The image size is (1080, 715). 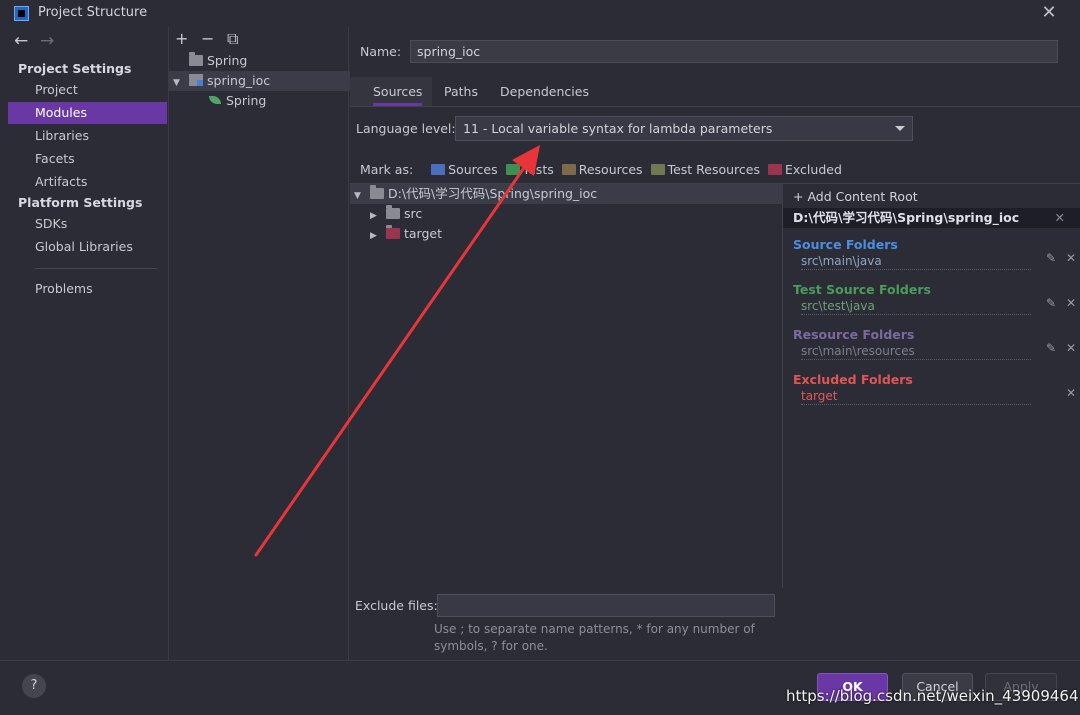 What do you see at coordinates (188, 38) in the screenshot?
I see `add-icon: +` at bounding box center [188, 38].